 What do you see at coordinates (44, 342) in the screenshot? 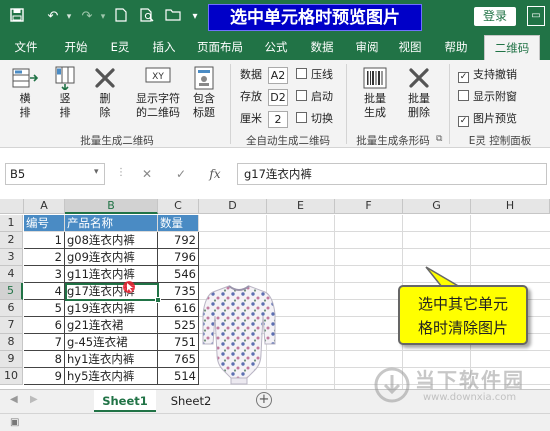
I see `table-cell: 7` at bounding box center [44, 342].